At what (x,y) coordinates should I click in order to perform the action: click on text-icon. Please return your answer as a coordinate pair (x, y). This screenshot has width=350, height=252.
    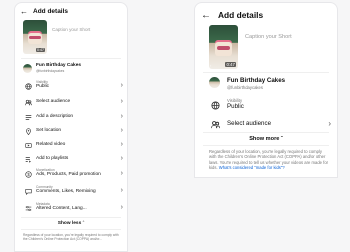
    Looking at the image, I should click on (28, 117).